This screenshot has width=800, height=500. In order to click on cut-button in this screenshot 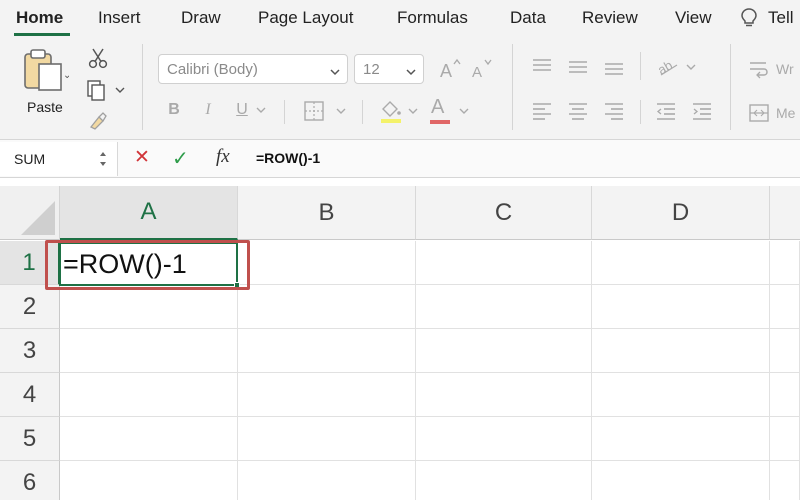, I will do `click(98, 58)`.